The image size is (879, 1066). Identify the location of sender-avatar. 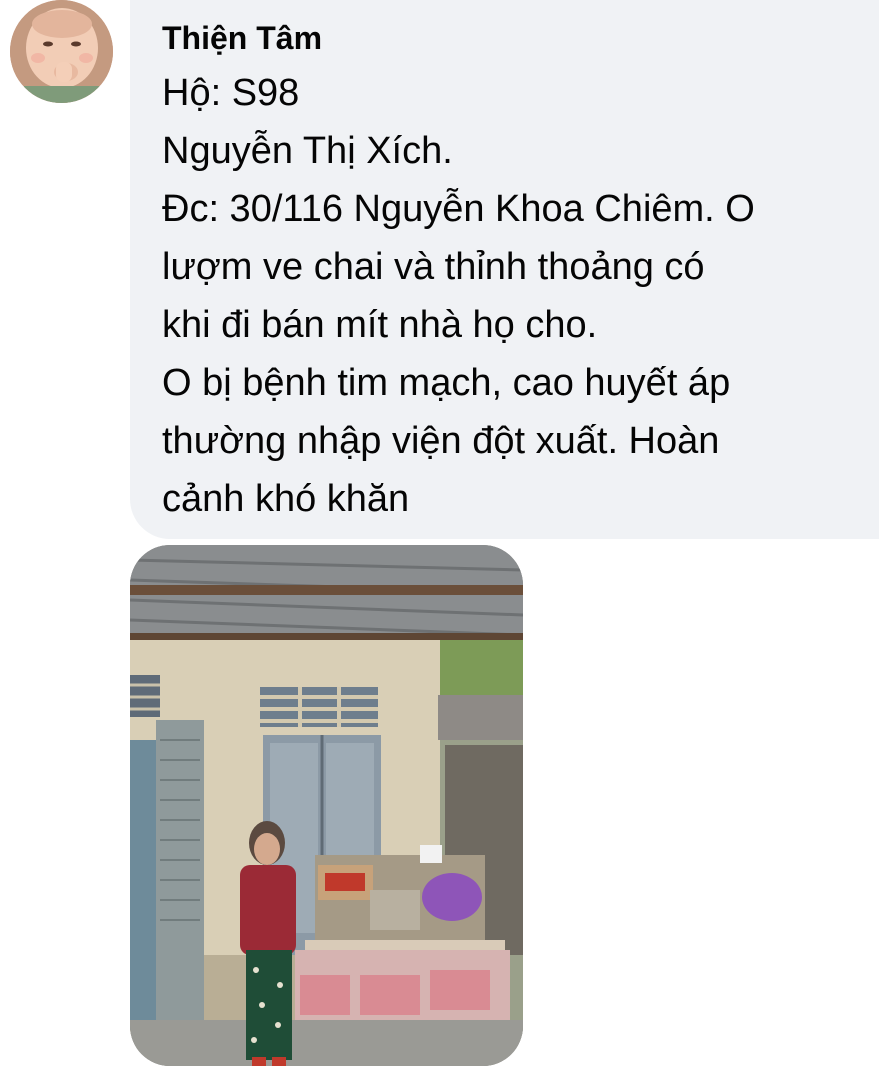
(61, 51).